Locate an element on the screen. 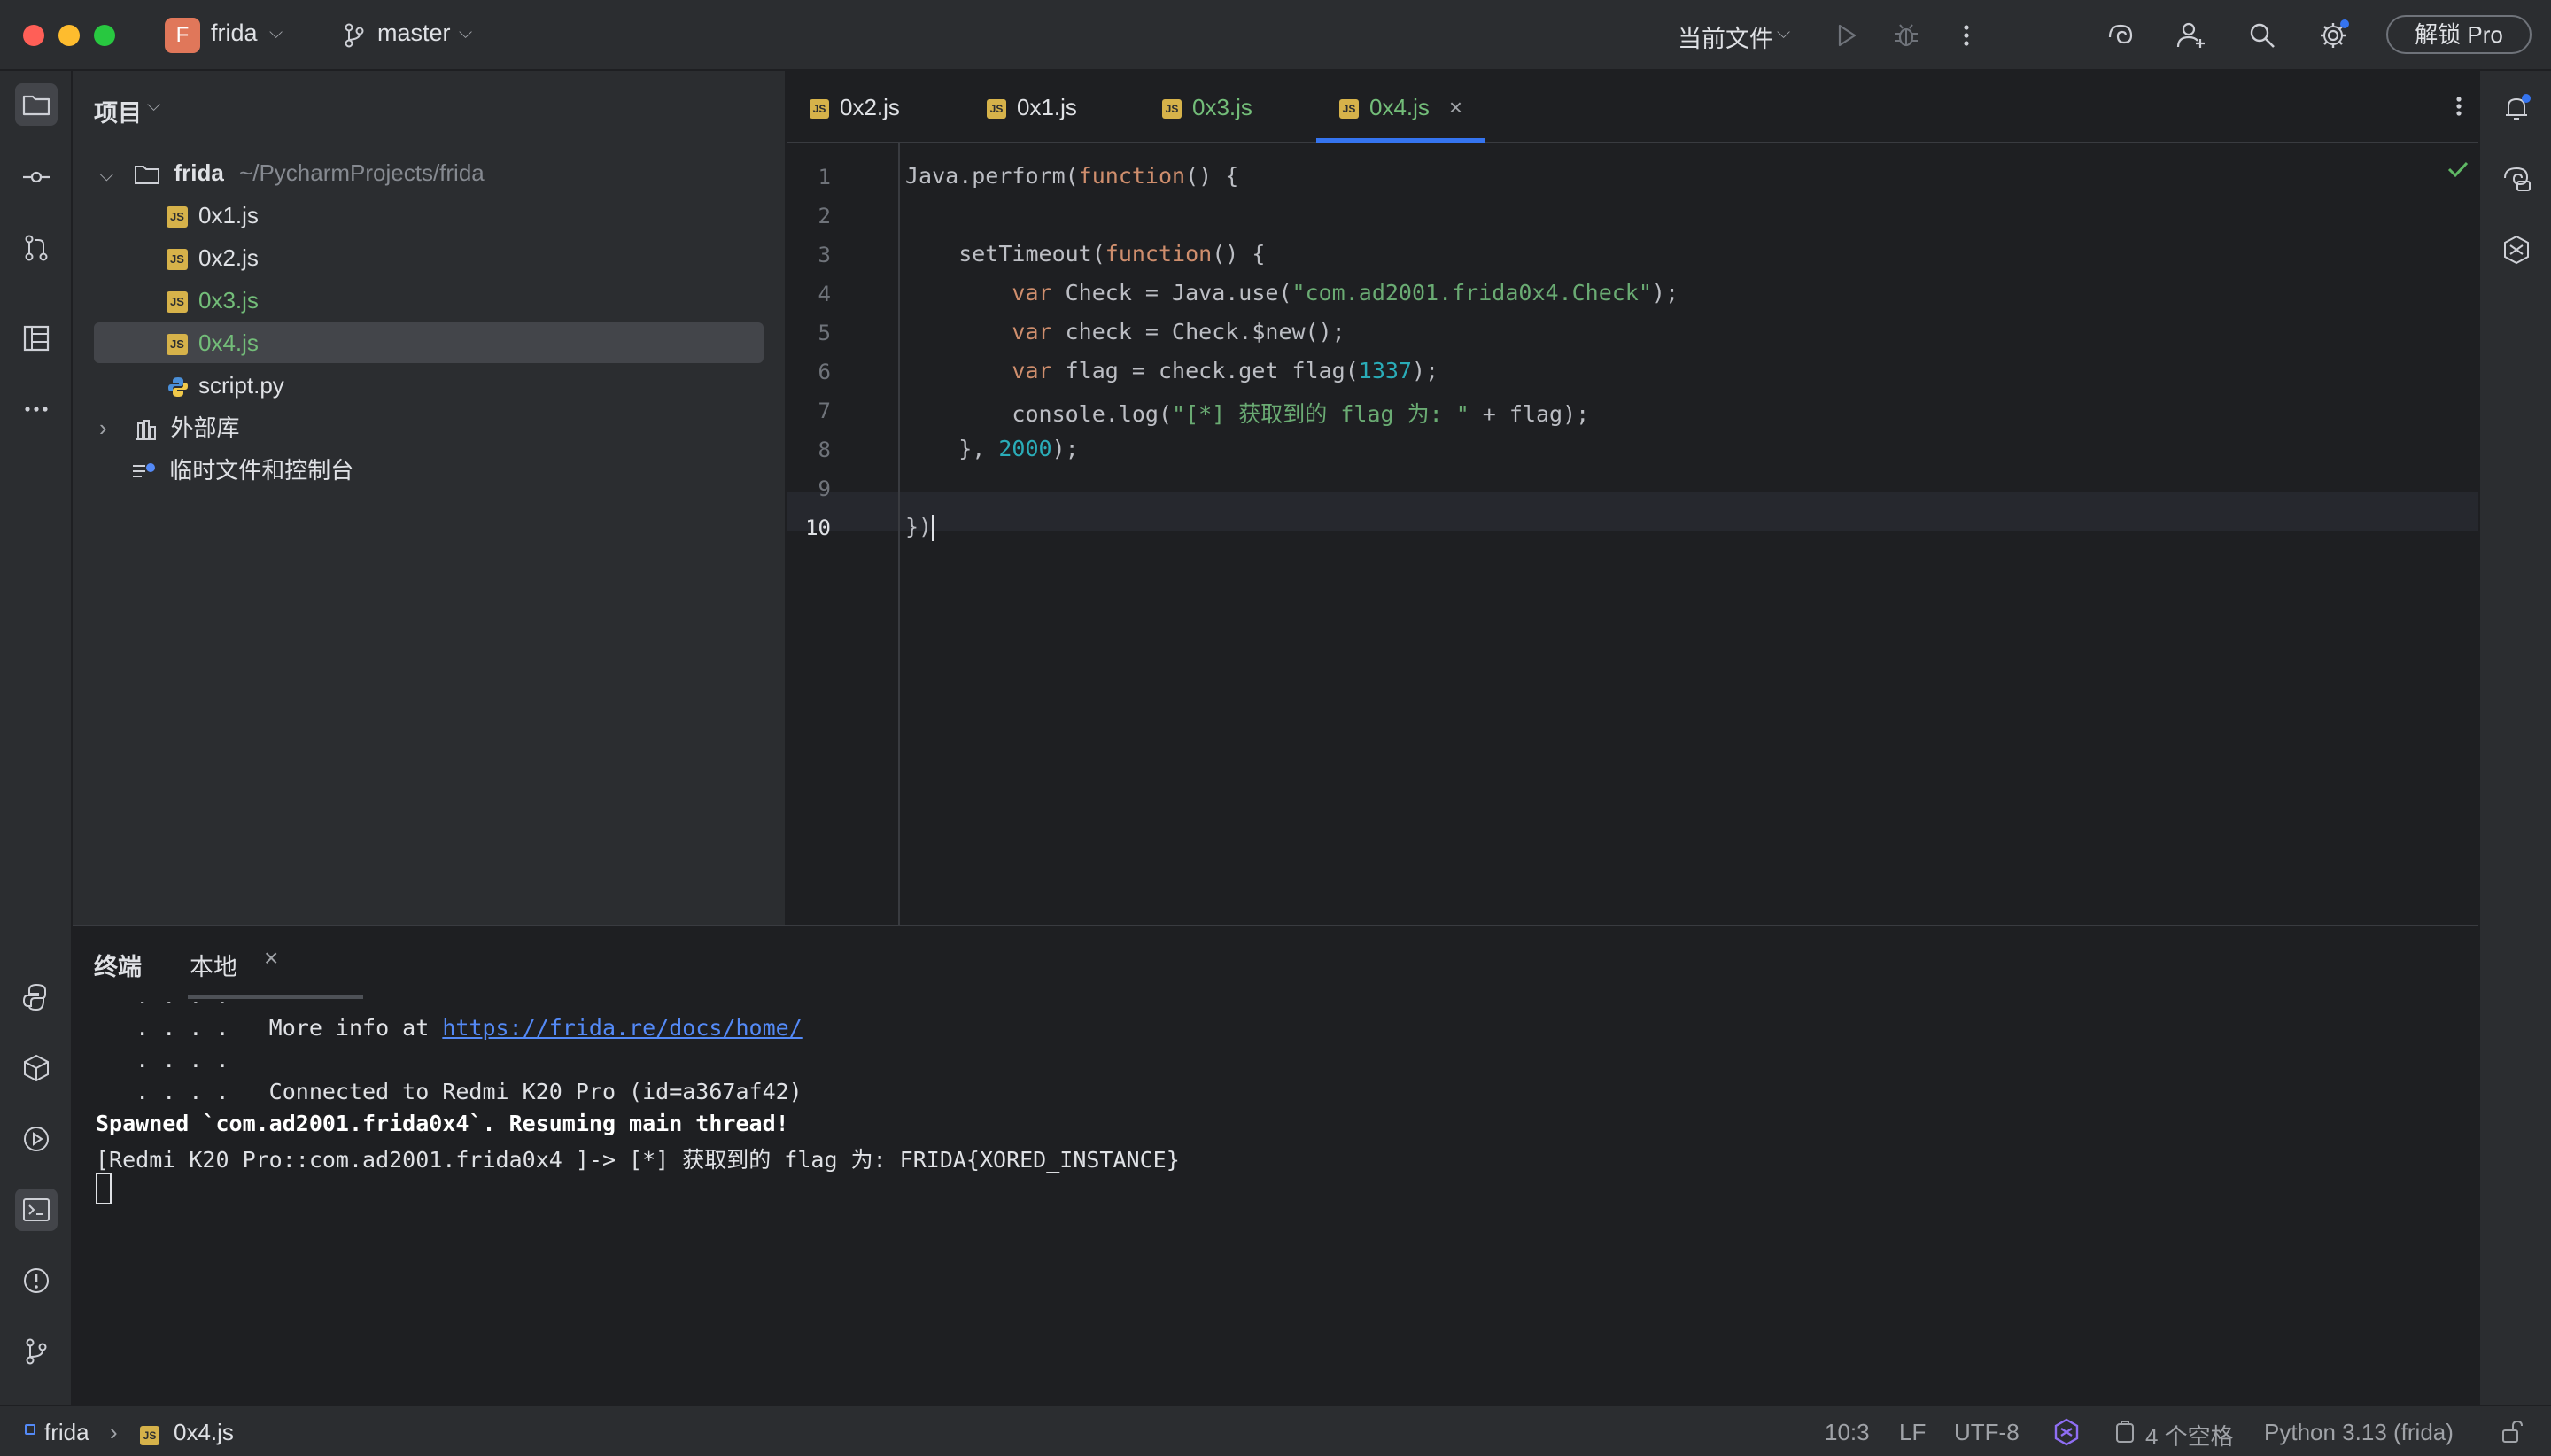 This screenshot has width=2551, height=1456. indent-setting: 4 个空格 is located at coordinates (2189, 1436).